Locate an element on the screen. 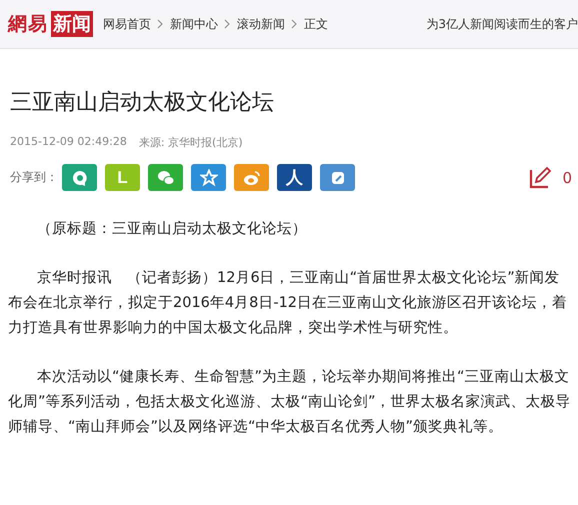  share-label: 分享到： is located at coordinates (34, 177).